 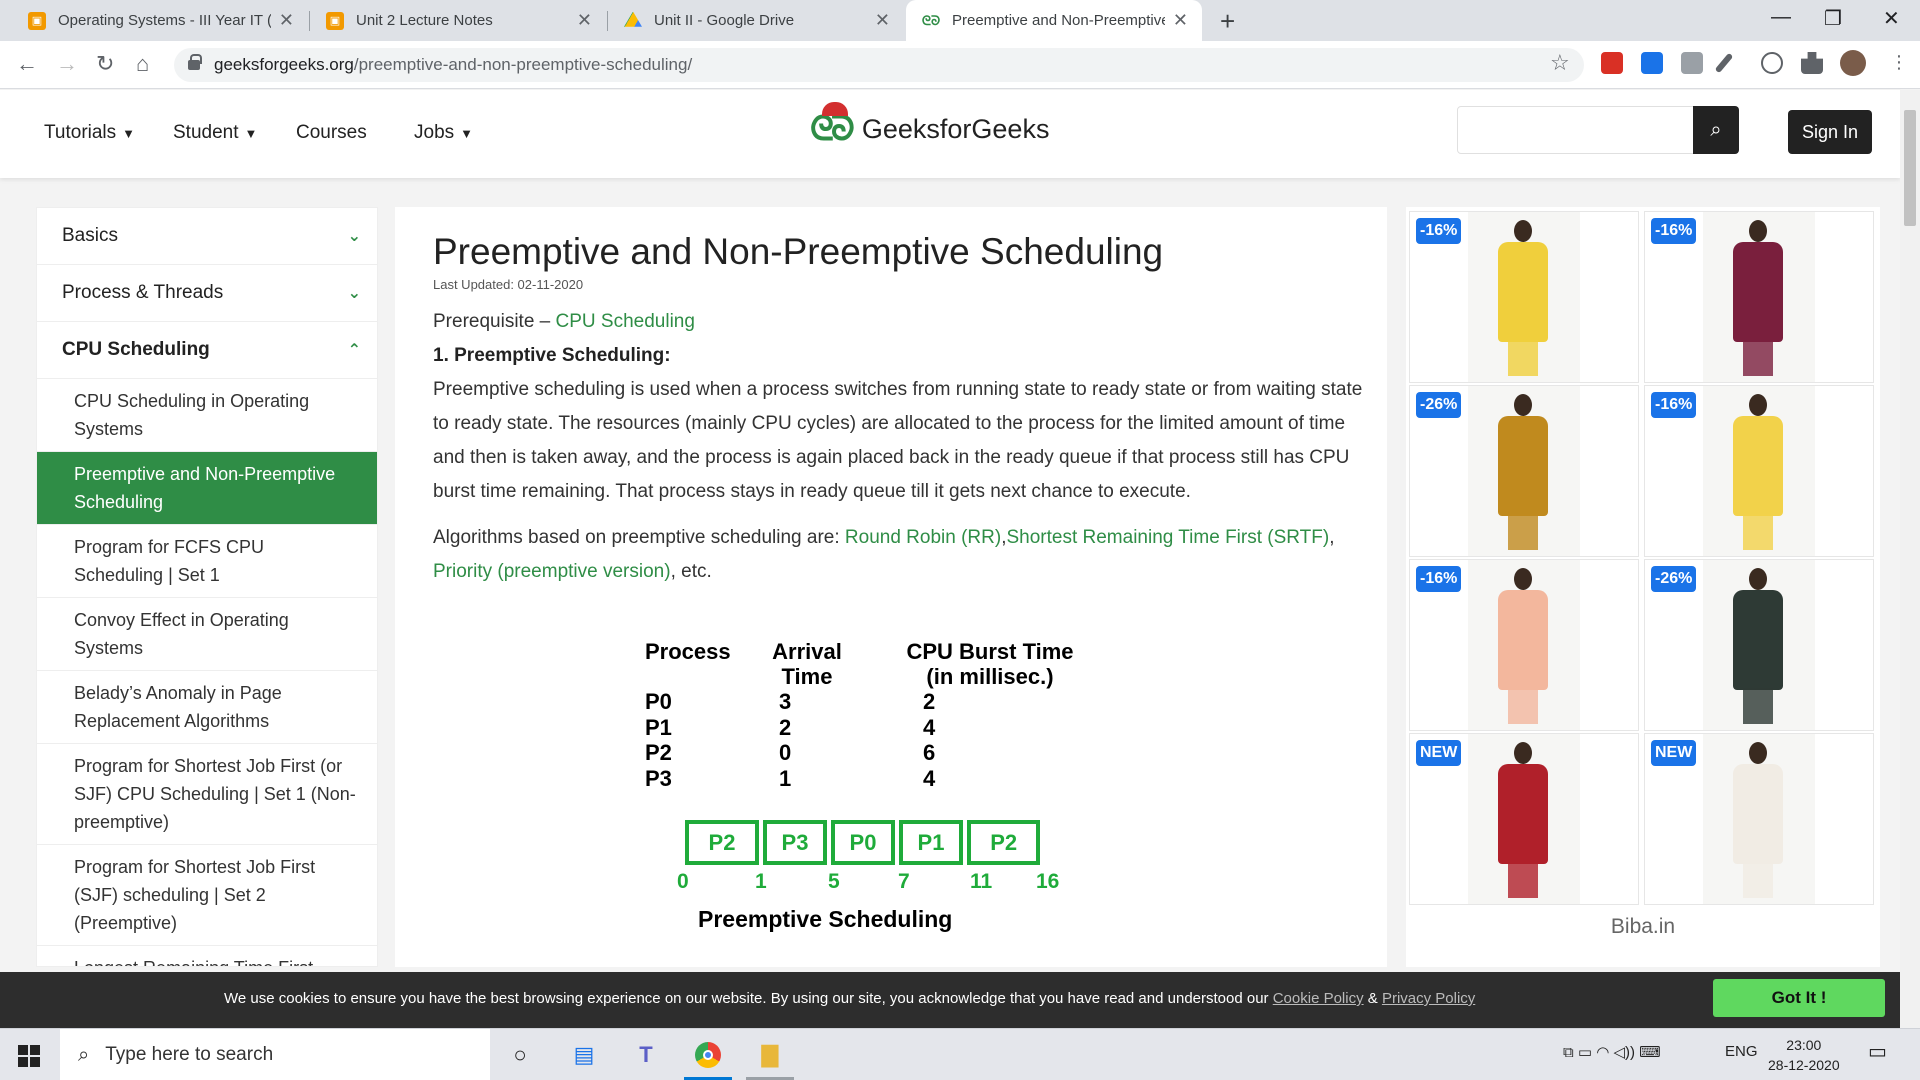 What do you see at coordinates (1799, 998) in the screenshot?
I see `accept-cookies-button: Got It !` at bounding box center [1799, 998].